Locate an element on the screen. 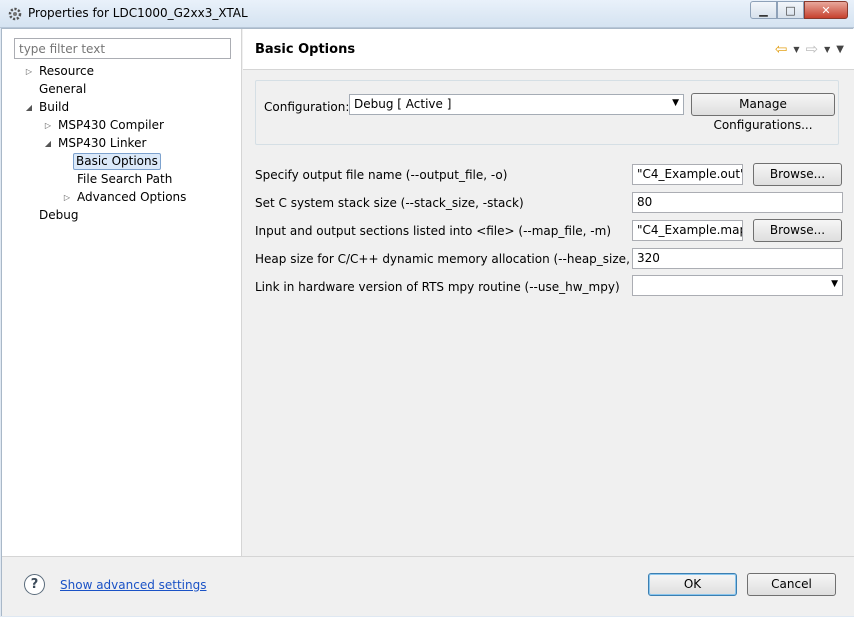  configuration-label: Configuration: is located at coordinates (307, 107).